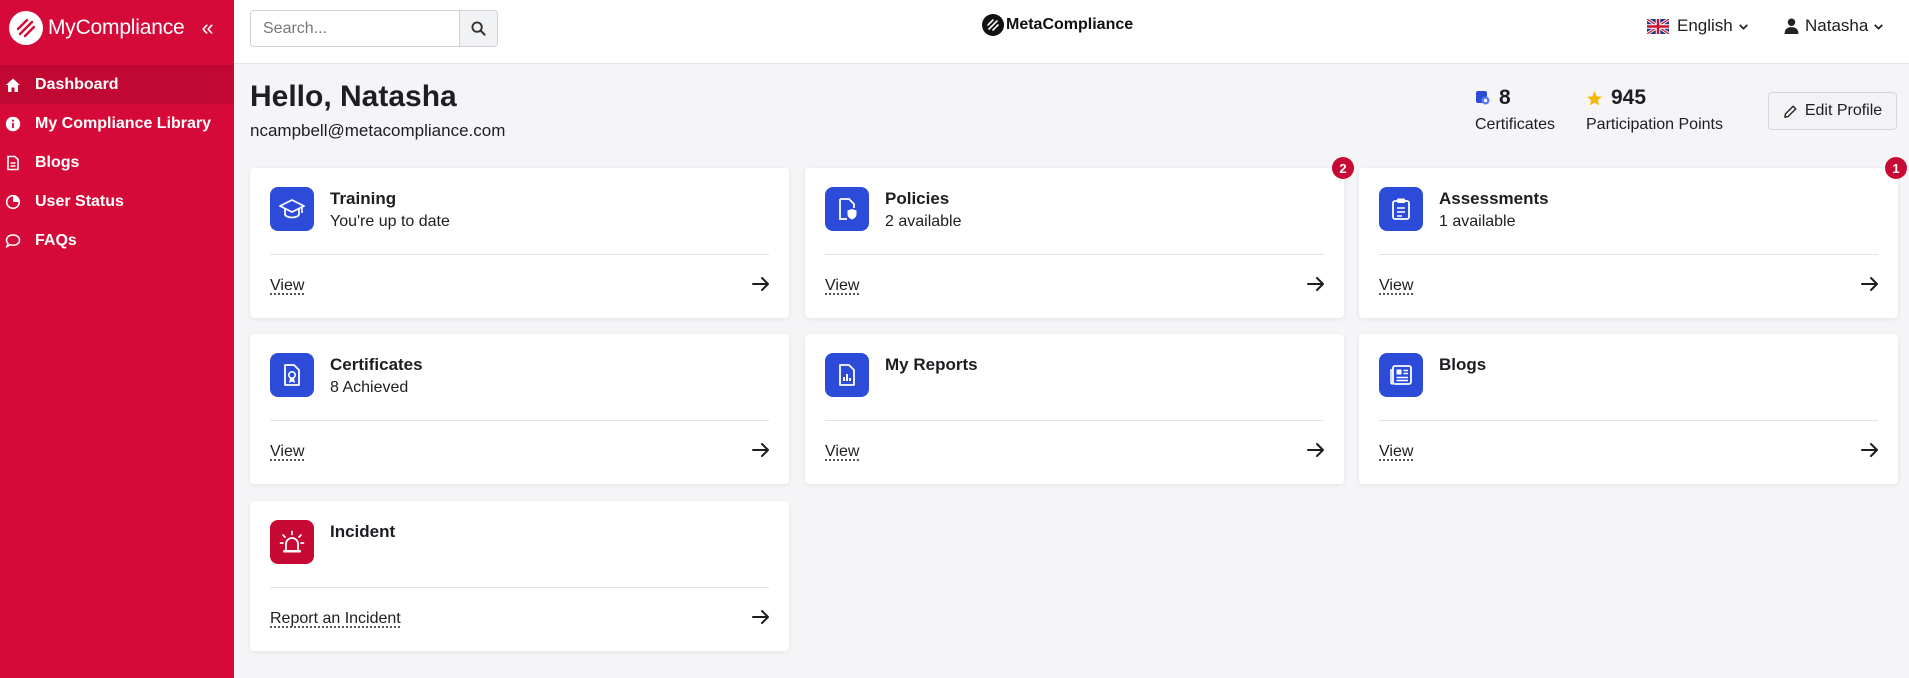 The height and width of the screenshot is (678, 1909). I want to click on points-label: Participation Points, so click(1654, 124).